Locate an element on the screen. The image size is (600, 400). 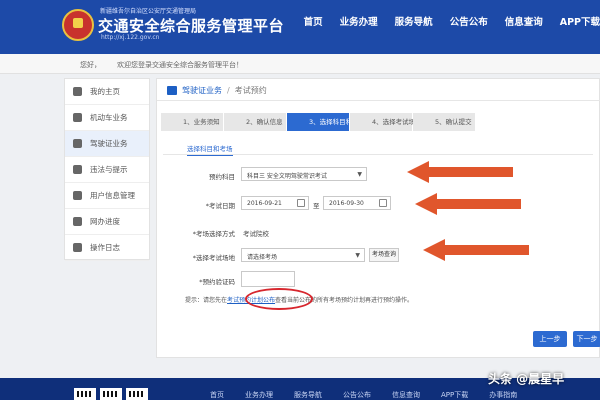
top-nav: 首页 业务办理 服务导航 公告公布 信息查询 APP下载 is located at coordinates (443, 21).